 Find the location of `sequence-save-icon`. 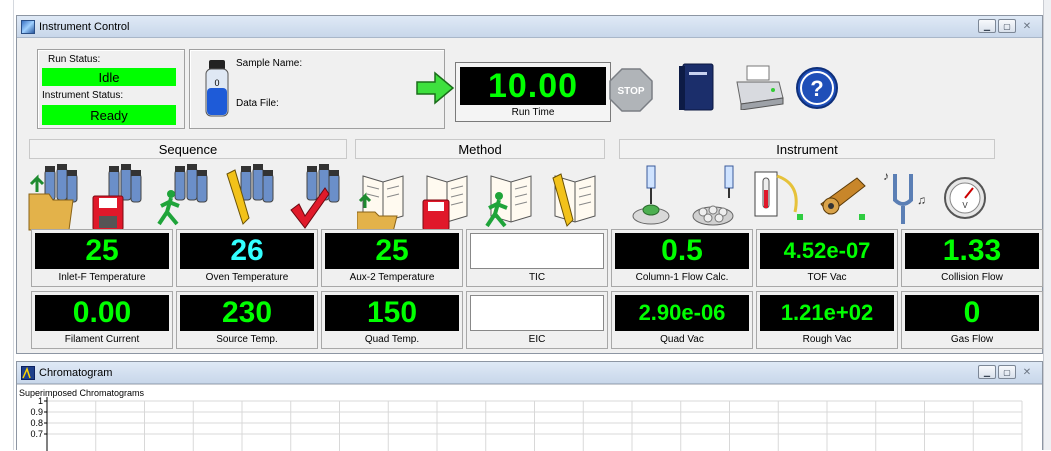

sequence-save-icon is located at coordinates (117, 199).